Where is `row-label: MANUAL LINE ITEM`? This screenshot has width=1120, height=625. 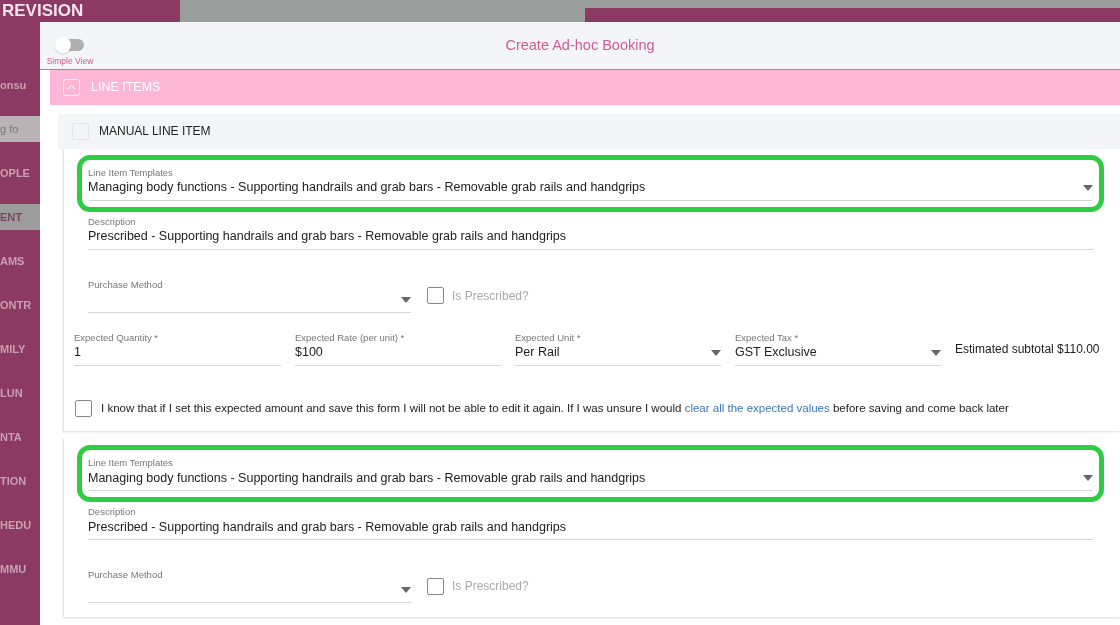 row-label: MANUAL LINE ITEM is located at coordinates (155, 132).